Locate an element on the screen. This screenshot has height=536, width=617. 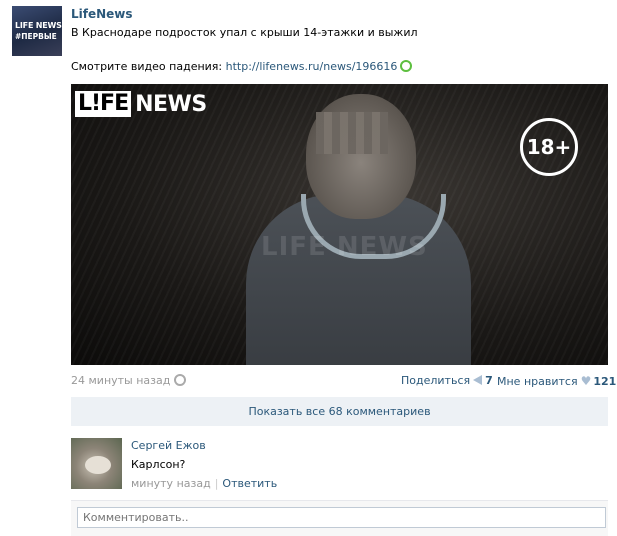
gear-icon is located at coordinates (180, 380).